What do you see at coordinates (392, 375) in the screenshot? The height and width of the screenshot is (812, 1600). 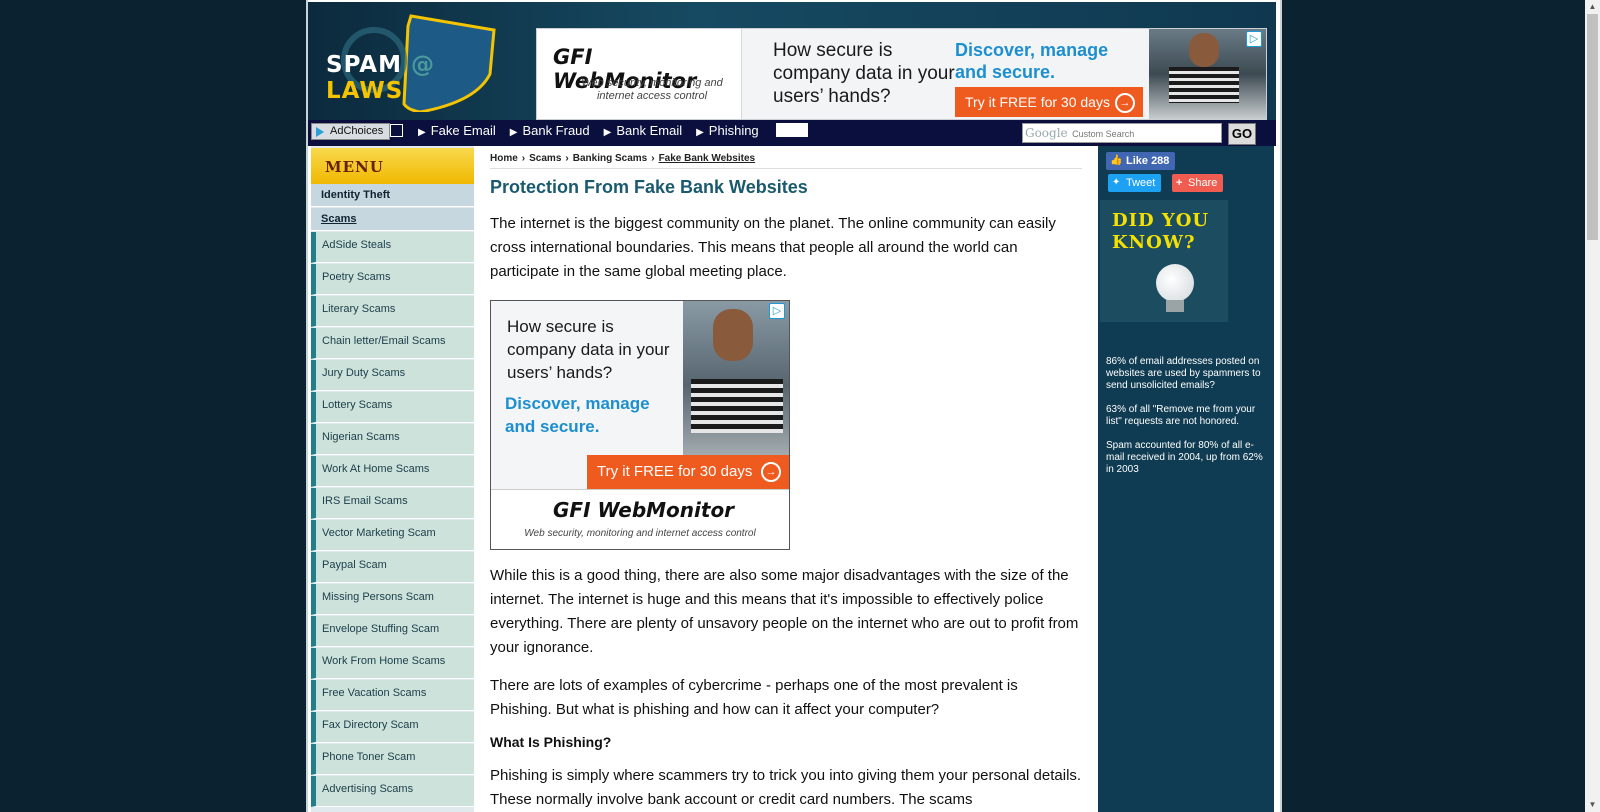 I see `menu-item: Jury Duty Scams` at bounding box center [392, 375].